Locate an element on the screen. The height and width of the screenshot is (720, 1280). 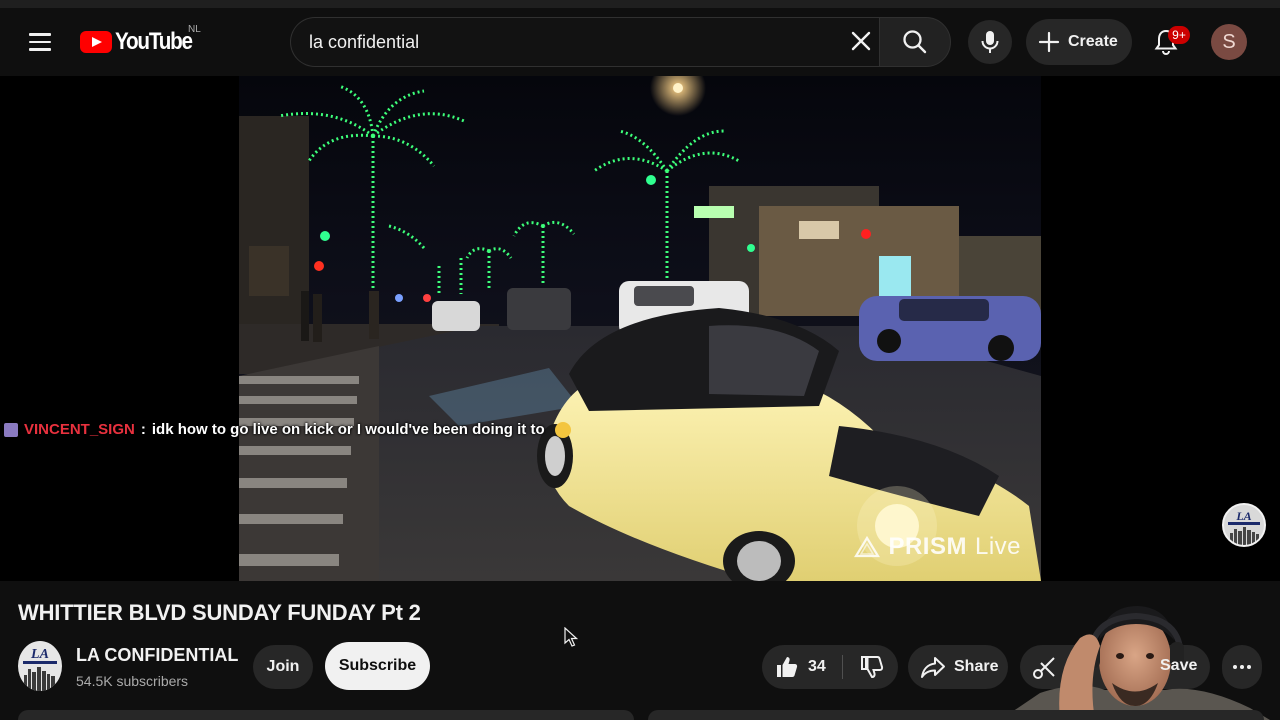
video-title: WHITTIER BLVD SUNDAY FUNDAY Pt 2 is located at coordinates (219, 612).